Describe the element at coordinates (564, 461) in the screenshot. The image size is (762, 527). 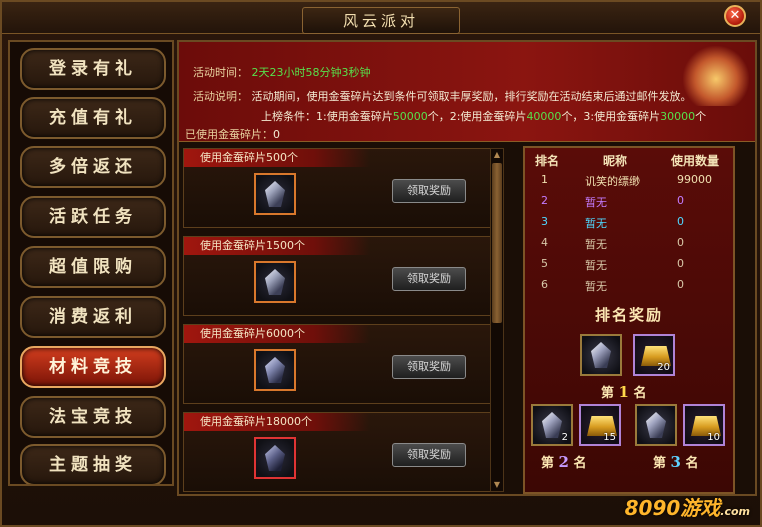
I see `second-place-label: 第 2 名` at that location.